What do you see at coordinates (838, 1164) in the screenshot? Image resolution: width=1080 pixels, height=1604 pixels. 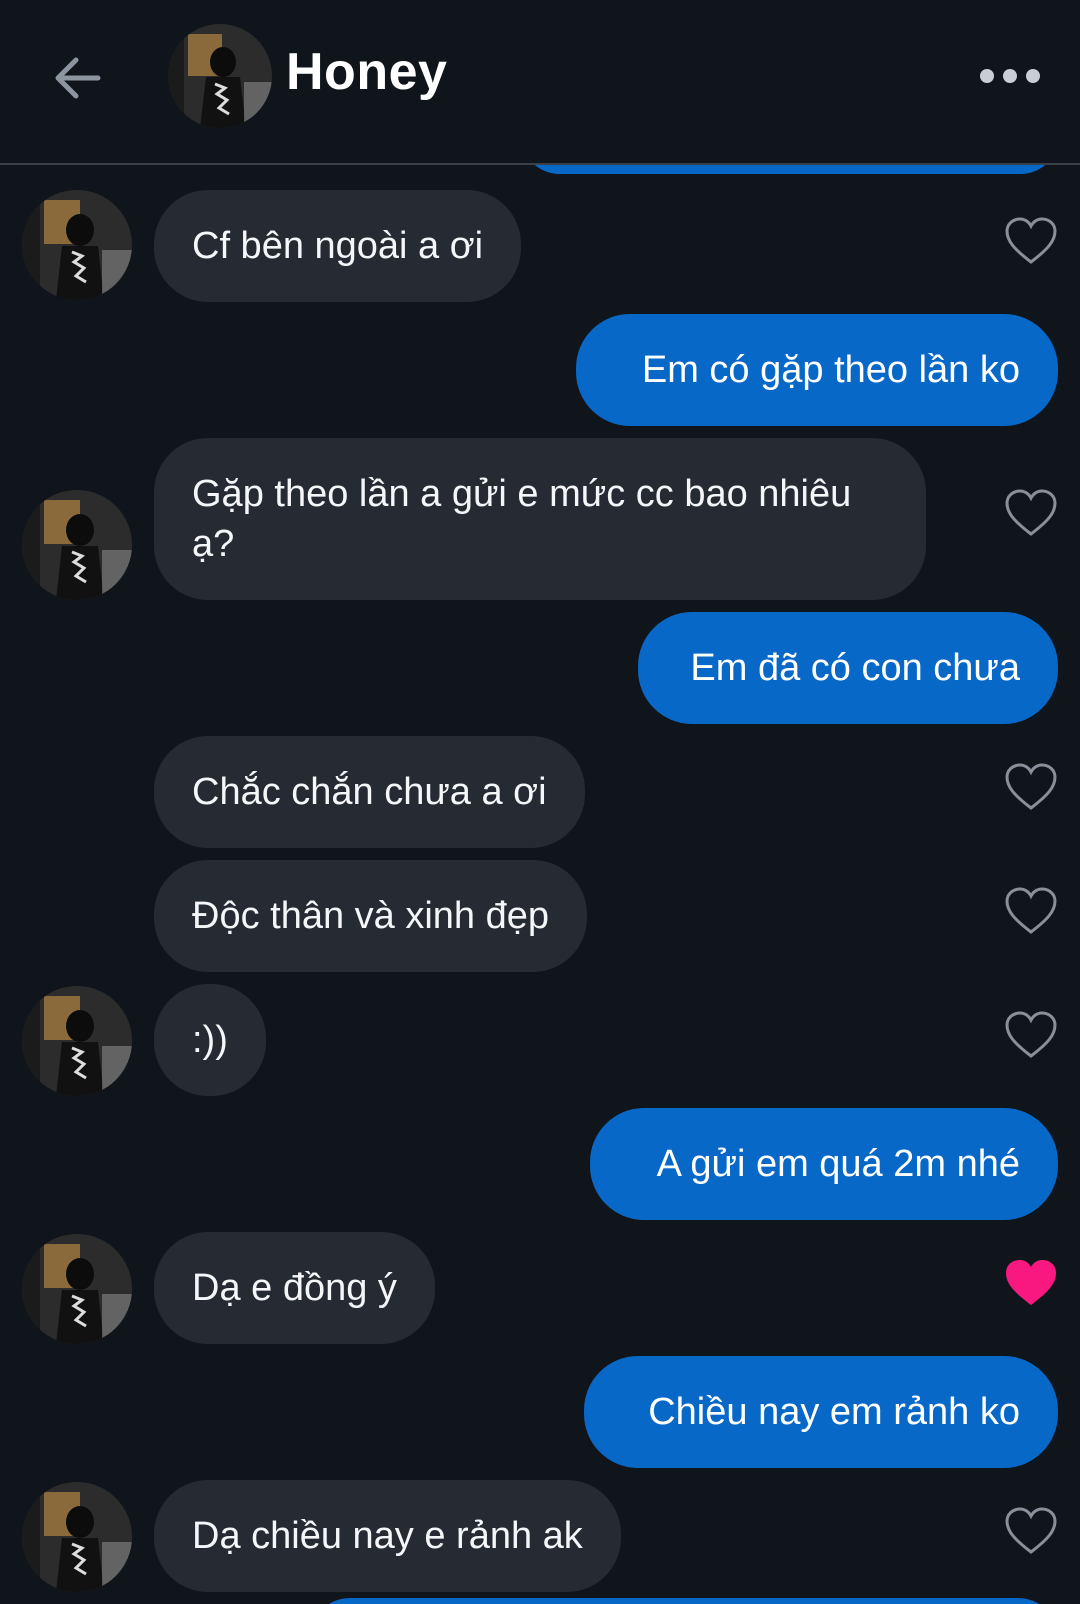 I see `message-text: A gửi em quá 2m nhé` at bounding box center [838, 1164].